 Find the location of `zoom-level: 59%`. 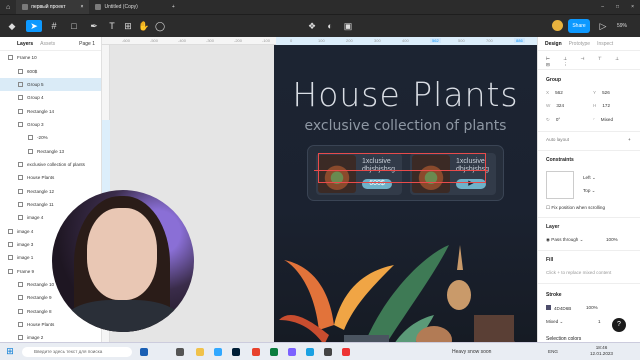

zoom-level: 59% is located at coordinates (622, 26).